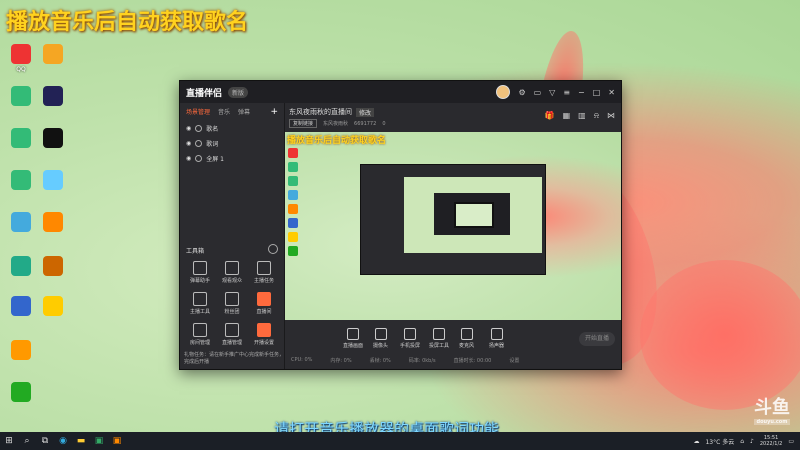 This screenshot has height=450, width=800. I want to click on volume-icon: ♪, so click(752, 441).